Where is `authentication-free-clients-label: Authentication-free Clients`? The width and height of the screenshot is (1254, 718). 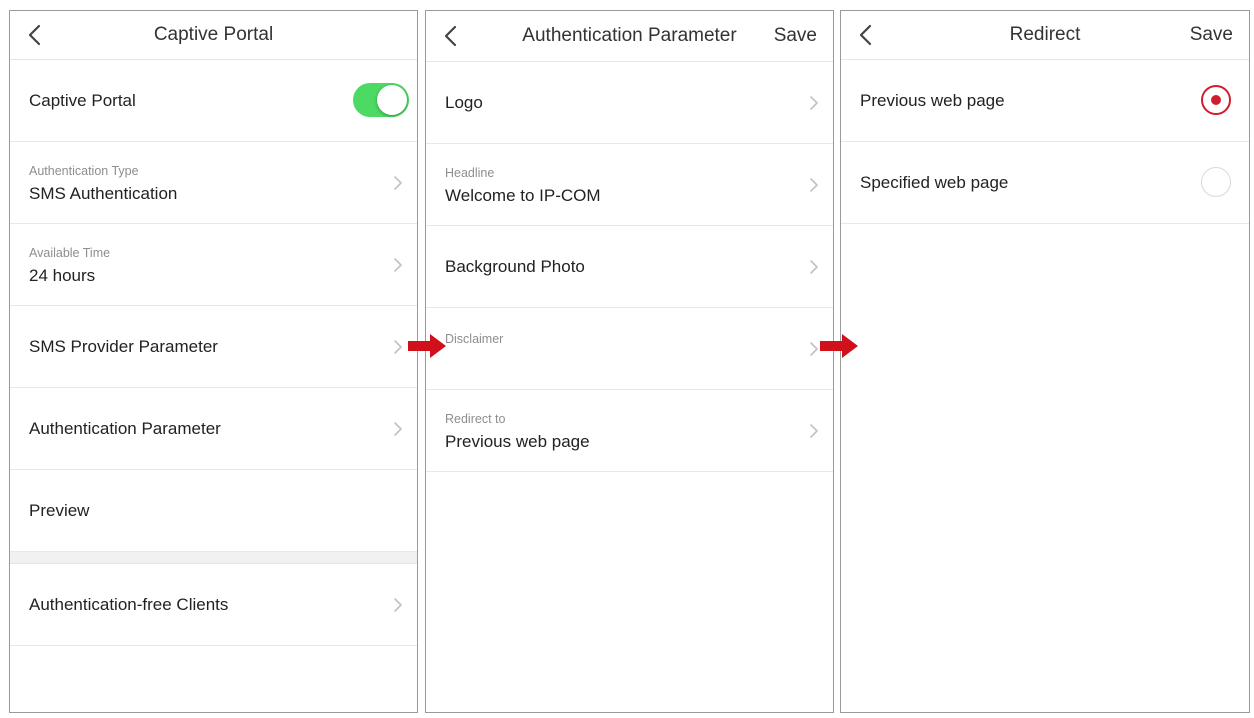 authentication-free-clients-label: Authentication-free Clients is located at coordinates (129, 604).